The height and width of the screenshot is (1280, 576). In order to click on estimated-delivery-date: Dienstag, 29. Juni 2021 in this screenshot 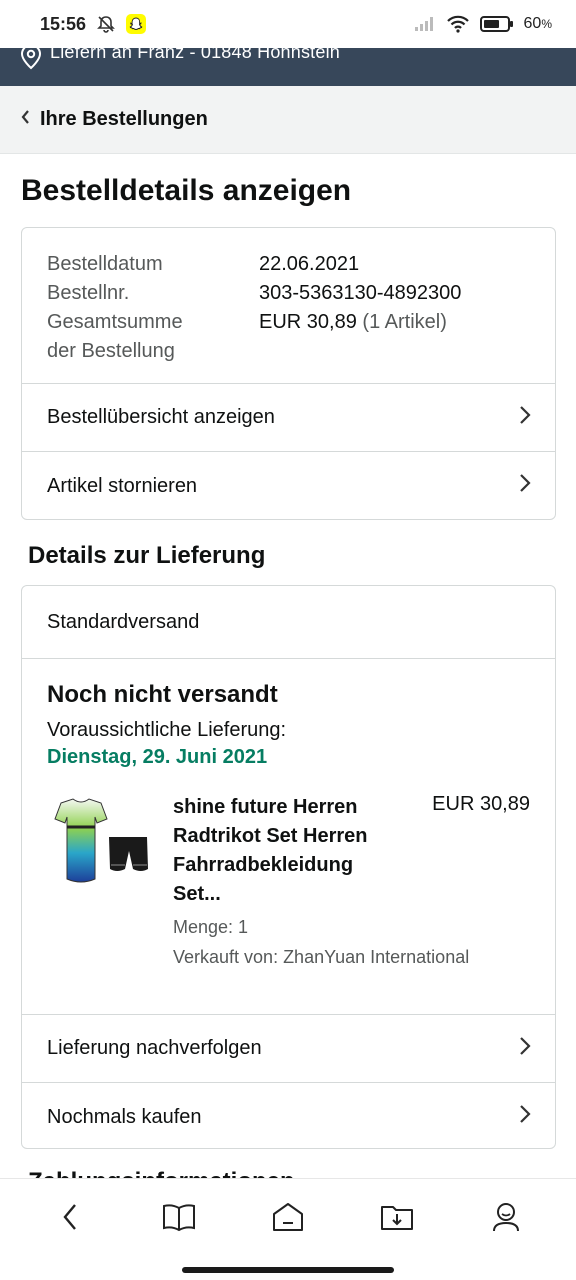, I will do `click(157, 757)`.